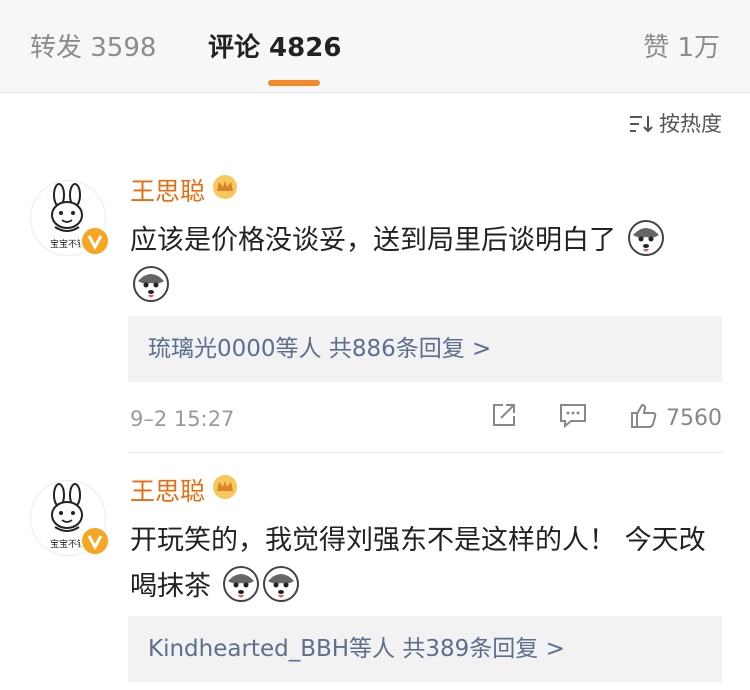 The image size is (750, 690). Describe the element at coordinates (641, 124) in the screenshot. I see `sort-icon` at that location.